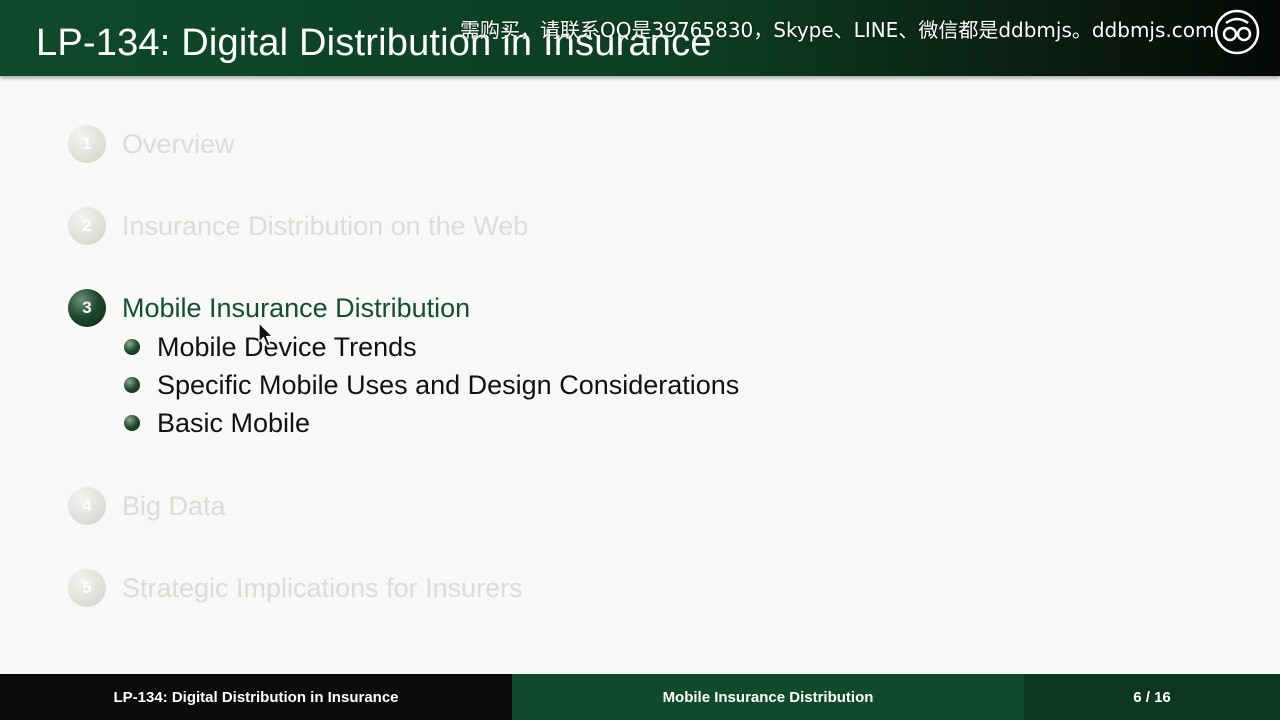 This screenshot has width=1280, height=720. What do you see at coordinates (87, 144) in the screenshot?
I see `section-number-1: 1` at bounding box center [87, 144].